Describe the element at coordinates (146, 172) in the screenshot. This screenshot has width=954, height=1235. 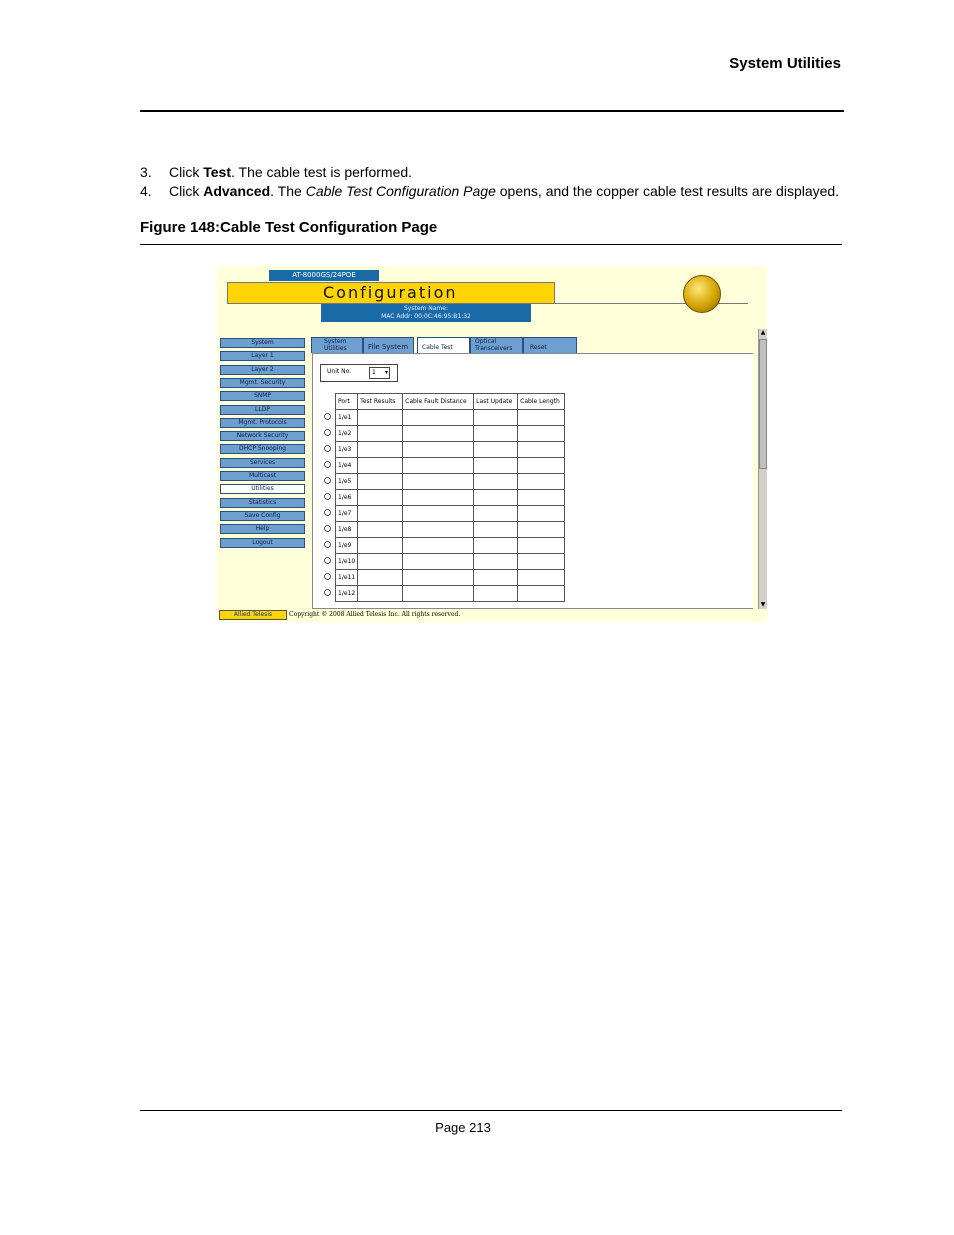
I see `step-number: 3.` at that location.